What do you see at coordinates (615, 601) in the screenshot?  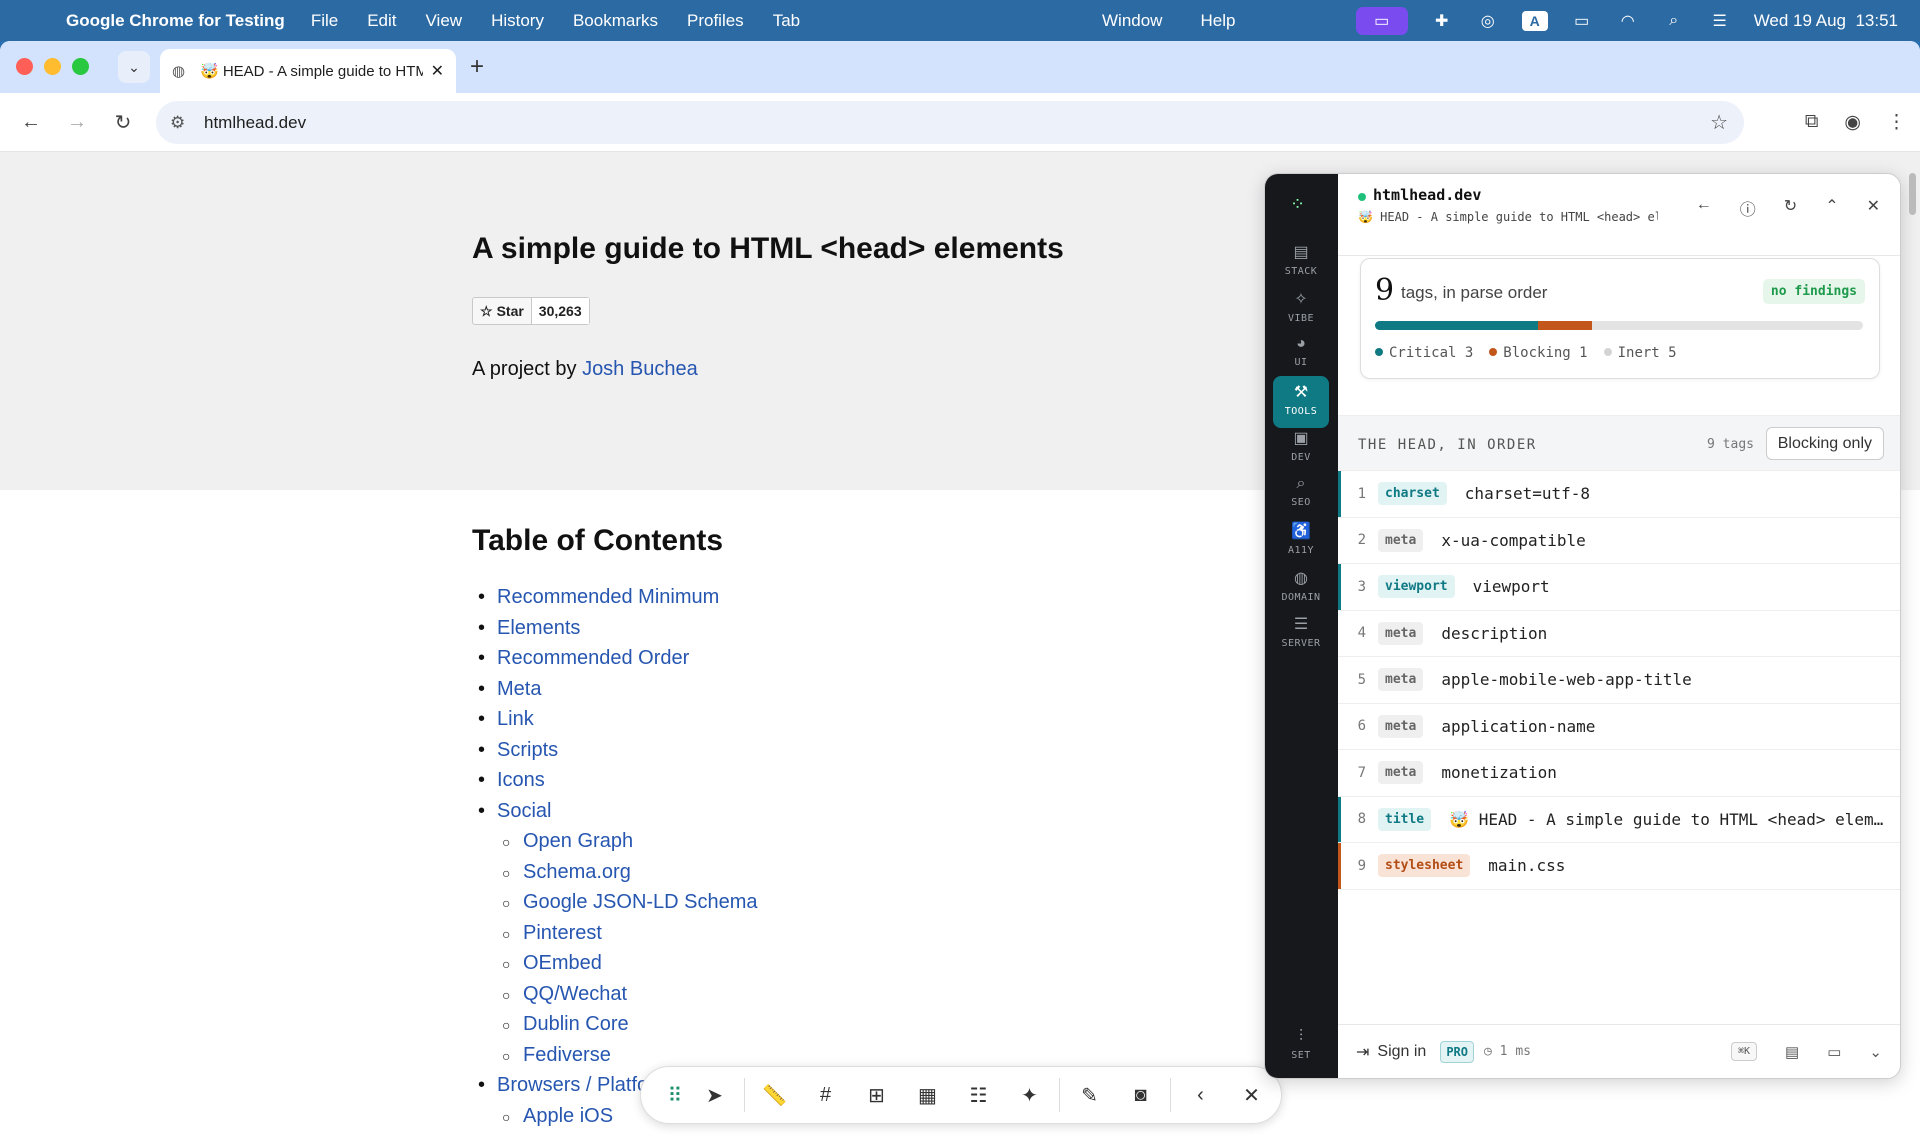 I see `toc-link: Recommended Minimum` at bounding box center [615, 601].